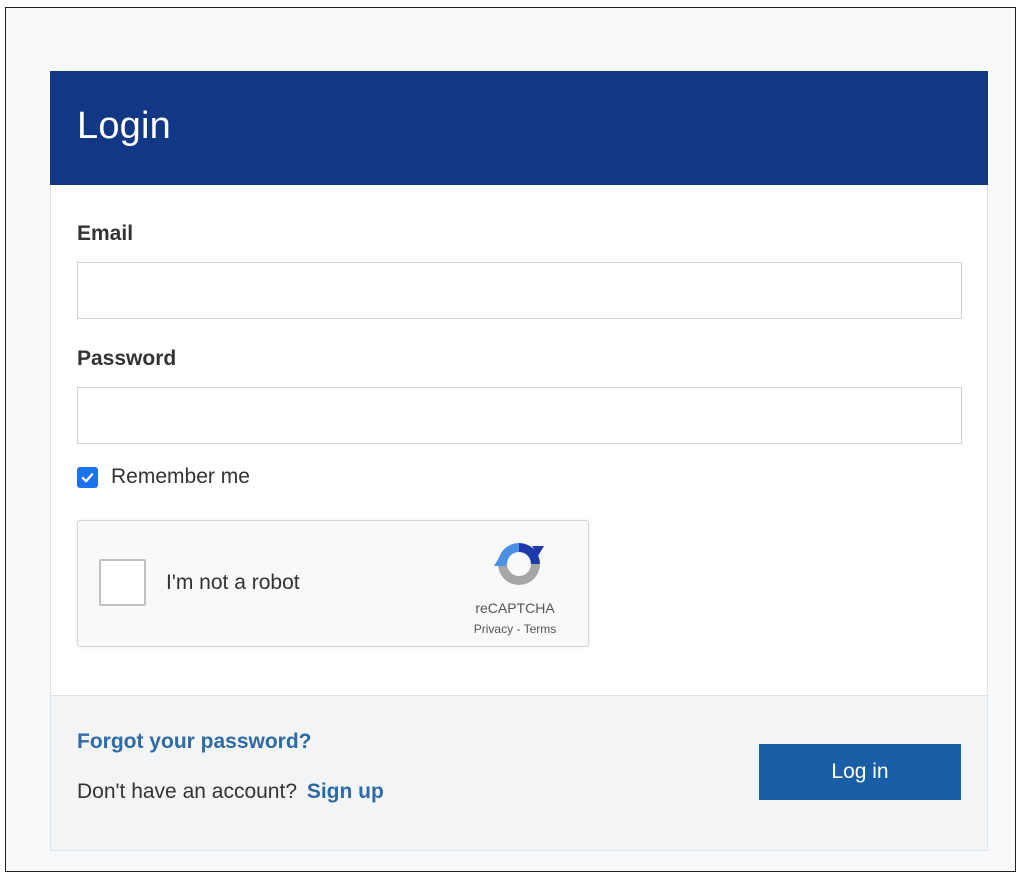  What do you see at coordinates (180, 476) in the screenshot?
I see `remember-me-label: Remember me` at bounding box center [180, 476].